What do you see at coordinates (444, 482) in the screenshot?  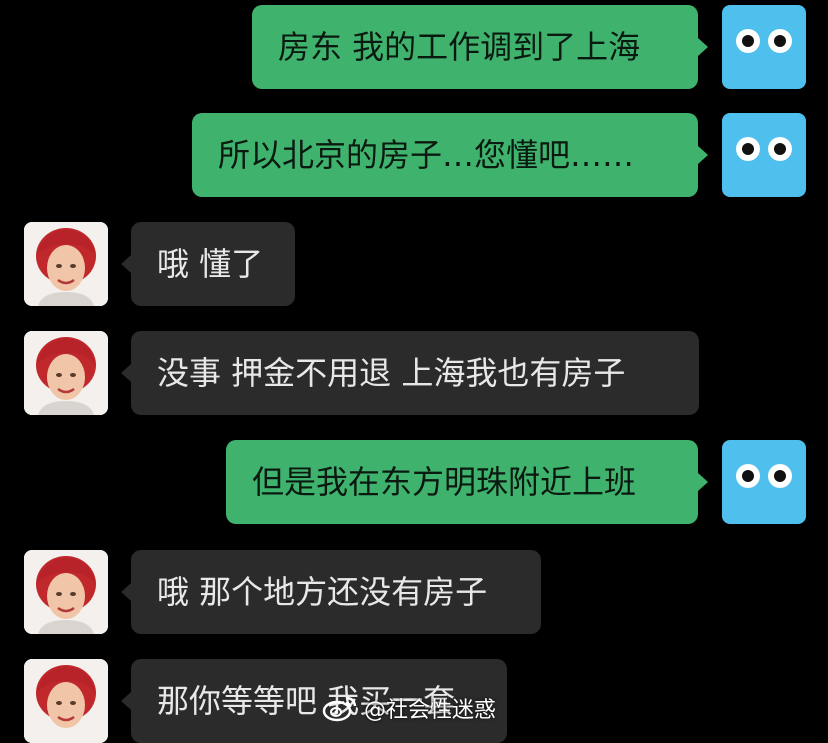 I see `message-text: 但是我在东方明珠附近上班` at bounding box center [444, 482].